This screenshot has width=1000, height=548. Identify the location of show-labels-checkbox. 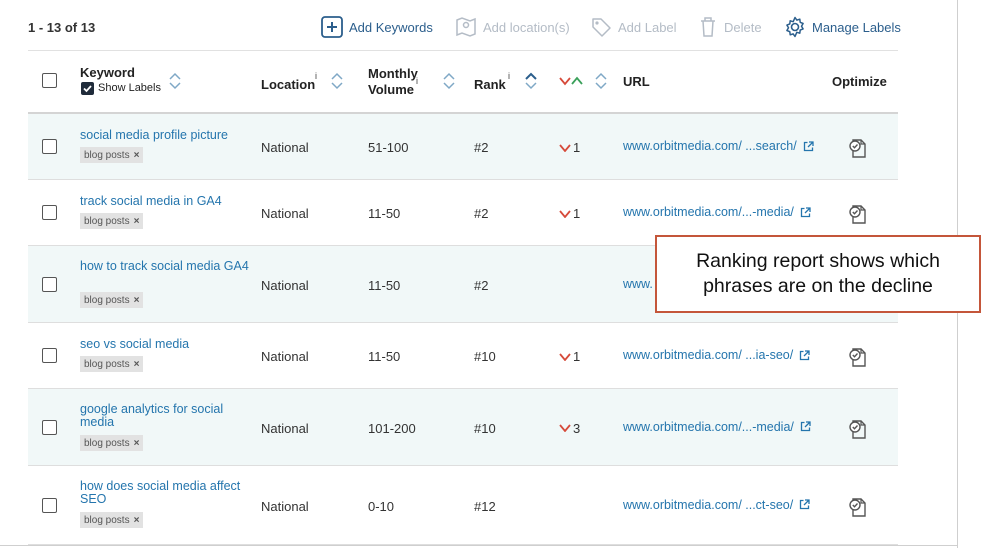
(87, 88).